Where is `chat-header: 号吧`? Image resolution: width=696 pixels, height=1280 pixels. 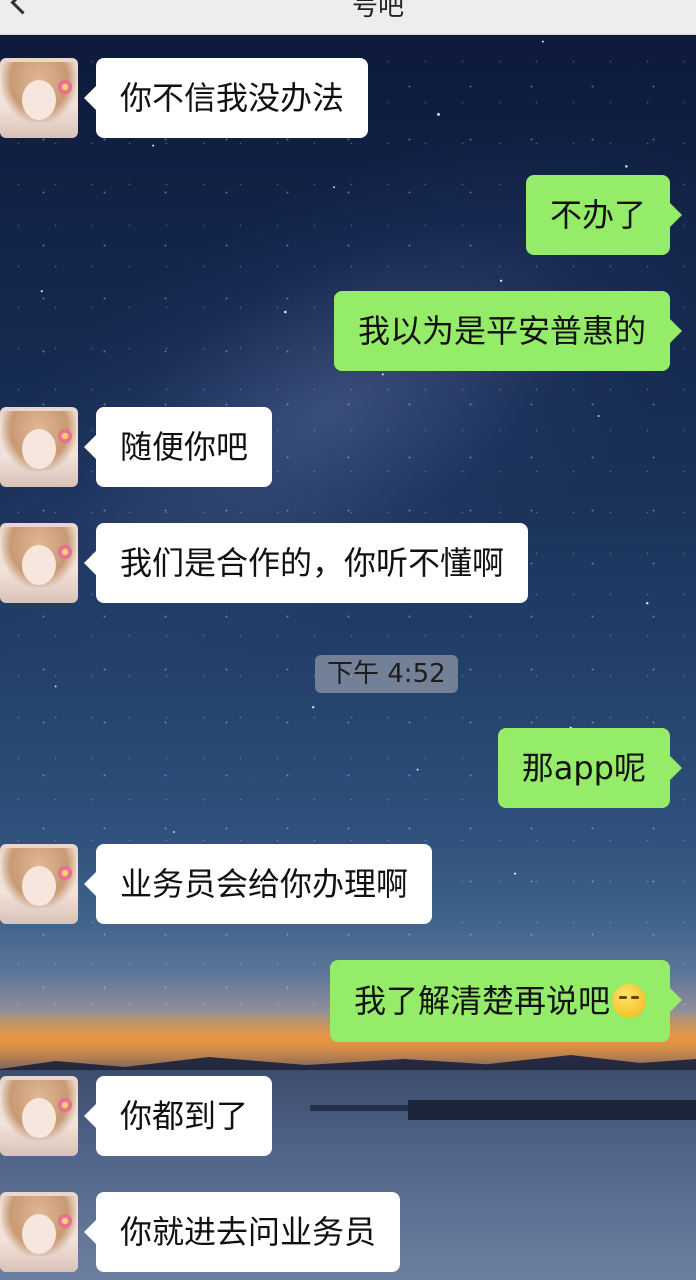 chat-header: 号吧 is located at coordinates (348, 17).